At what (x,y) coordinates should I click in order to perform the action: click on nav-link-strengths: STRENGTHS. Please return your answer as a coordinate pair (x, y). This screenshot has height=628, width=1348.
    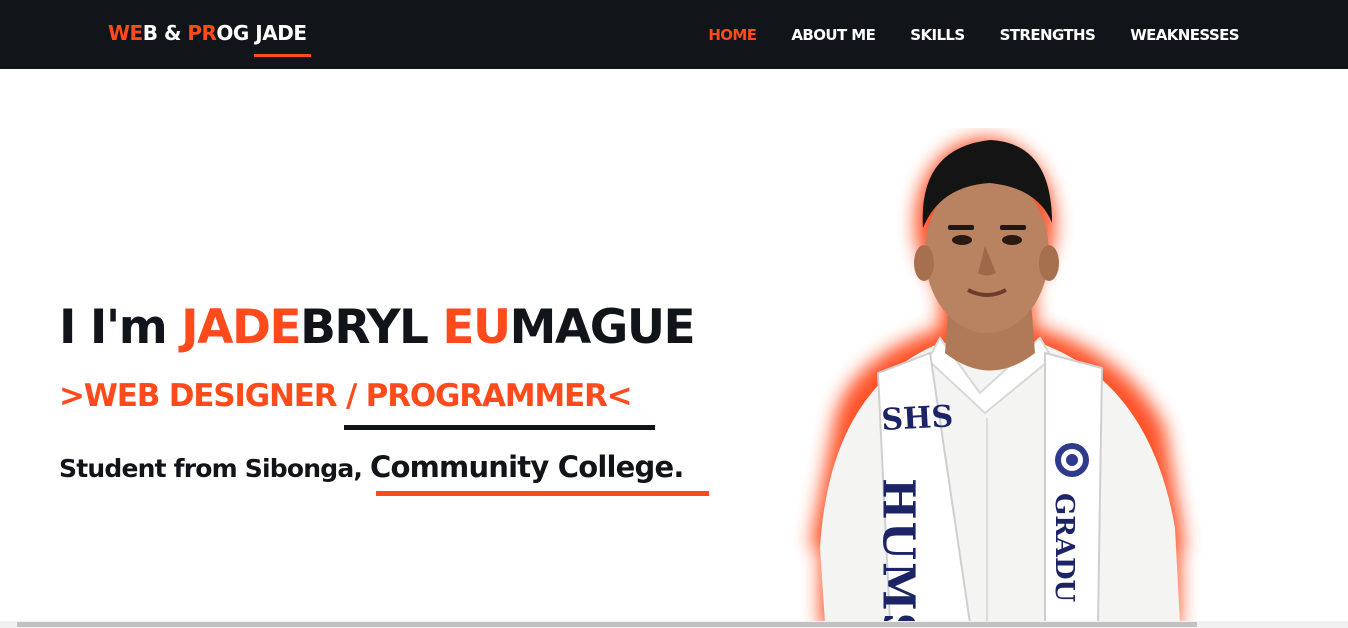
    Looking at the image, I should click on (1048, 35).